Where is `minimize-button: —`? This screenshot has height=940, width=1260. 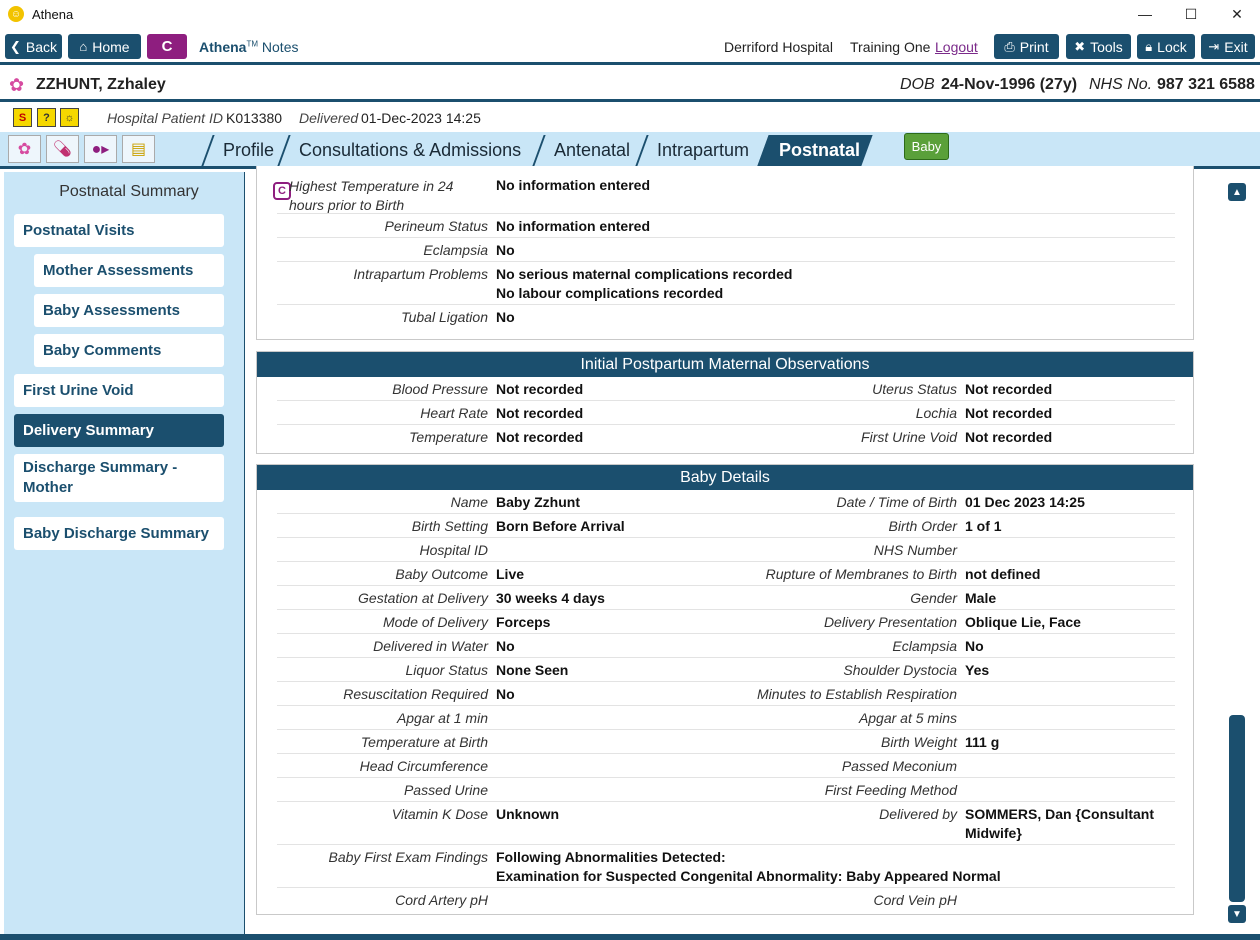
minimize-button: — is located at coordinates (1145, 14).